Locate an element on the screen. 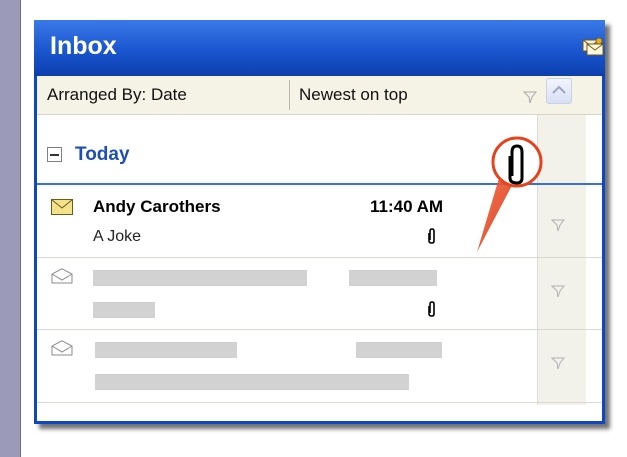 This screenshot has width=627, height=457. pane-title: Inbox is located at coordinates (83, 46).